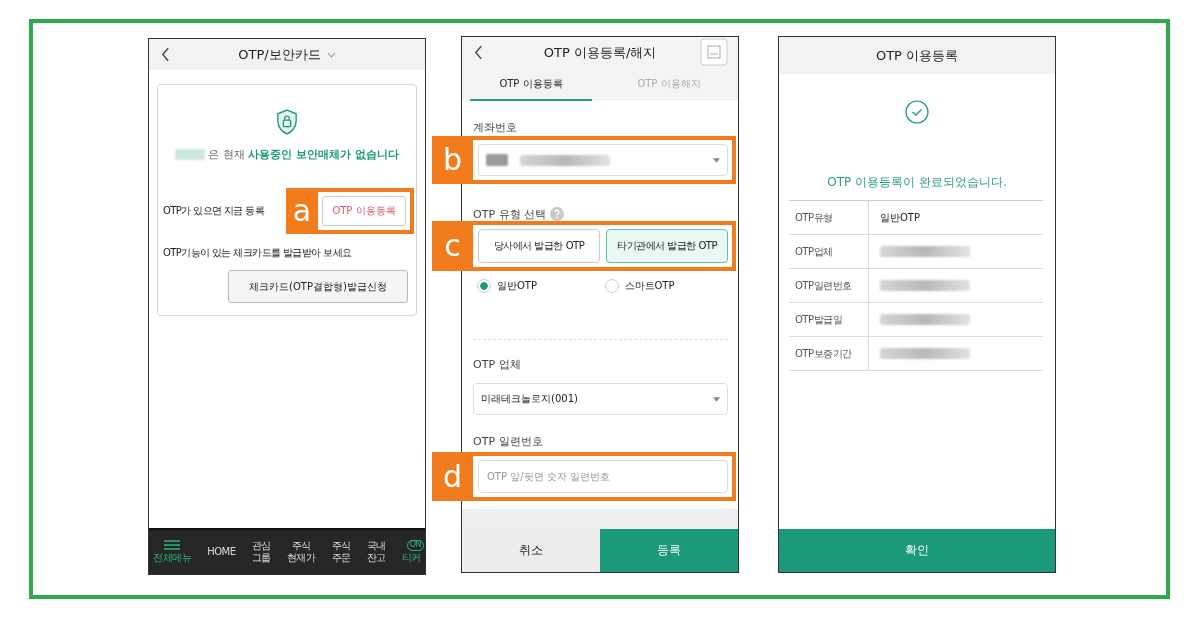  Describe the element at coordinates (669, 550) in the screenshot. I see `register-button: 등록` at that location.